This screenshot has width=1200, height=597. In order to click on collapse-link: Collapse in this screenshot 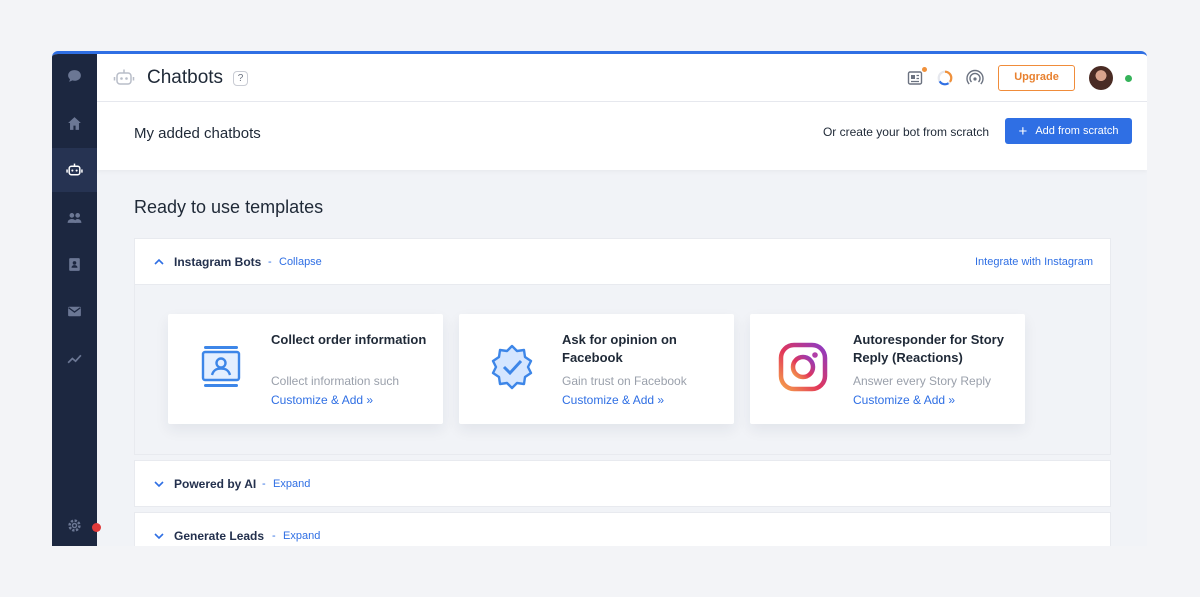, I will do `click(300, 262)`.